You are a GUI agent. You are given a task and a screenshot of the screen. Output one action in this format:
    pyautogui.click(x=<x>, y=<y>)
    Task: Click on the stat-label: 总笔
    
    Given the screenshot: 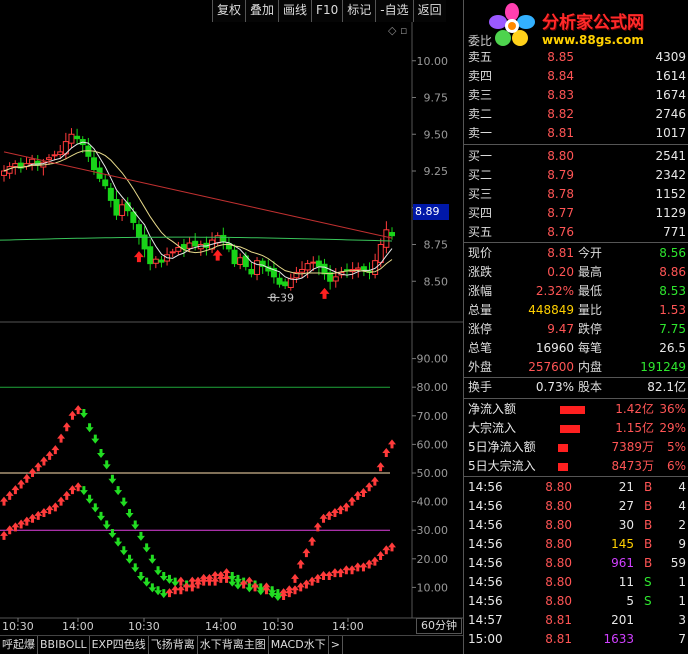 What is the action you would take?
    pyautogui.click(x=480, y=348)
    